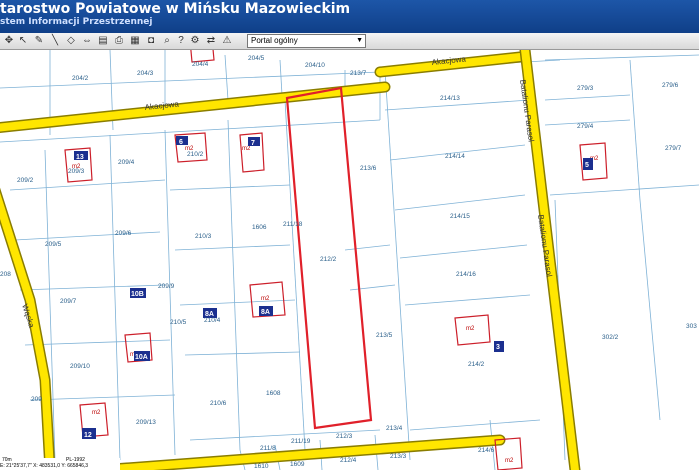 This screenshot has height=470, width=699. What do you see at coordinates (306, 41) in the screenshot?
I see `portal-select: Portal ogólny ▼` at bounding box center [306, 41].